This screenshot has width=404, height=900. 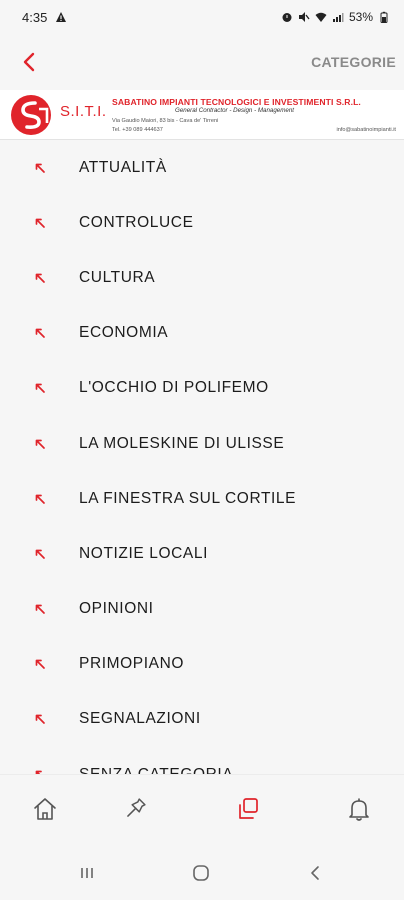 What do you see at coordinates (384, 17) in the screenshot?
I see `battery-icon` at bounding box center [384, 17].